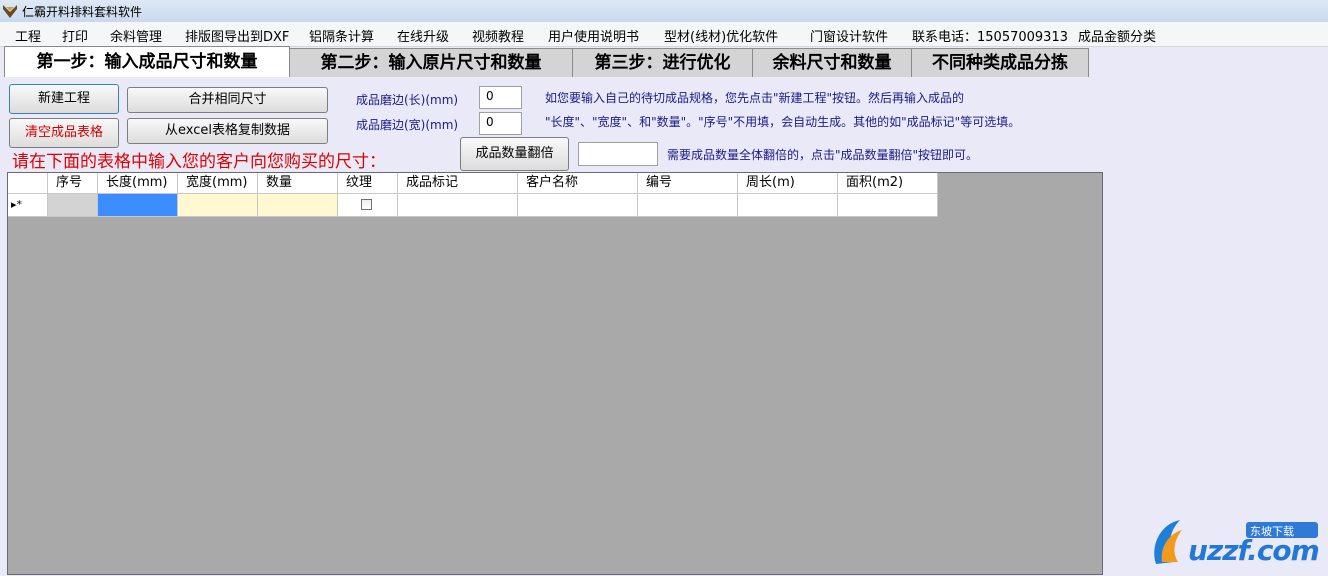 The height and width of the screenshot is (576, 1328). I want to click on cell-texture, so click(368, 205).